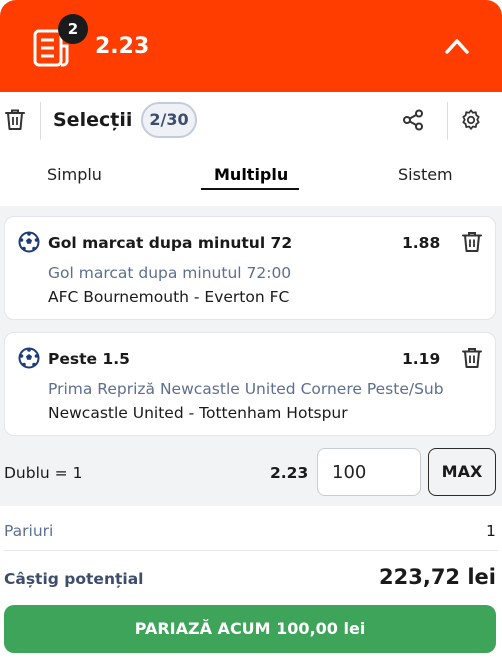  I want to click on place-bet-button: PARIAZĂ ACUM 100,00 lei, so click(250, 629).